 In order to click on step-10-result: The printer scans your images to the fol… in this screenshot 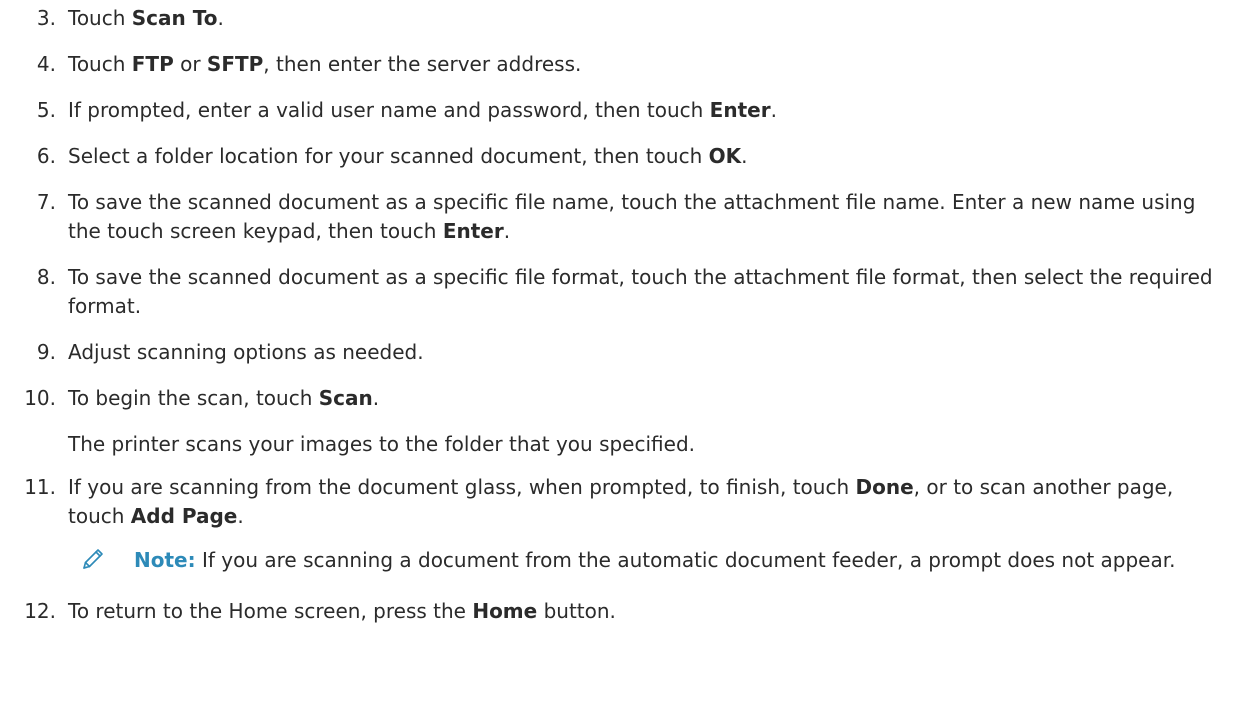, I will do `click(381, 444)`.